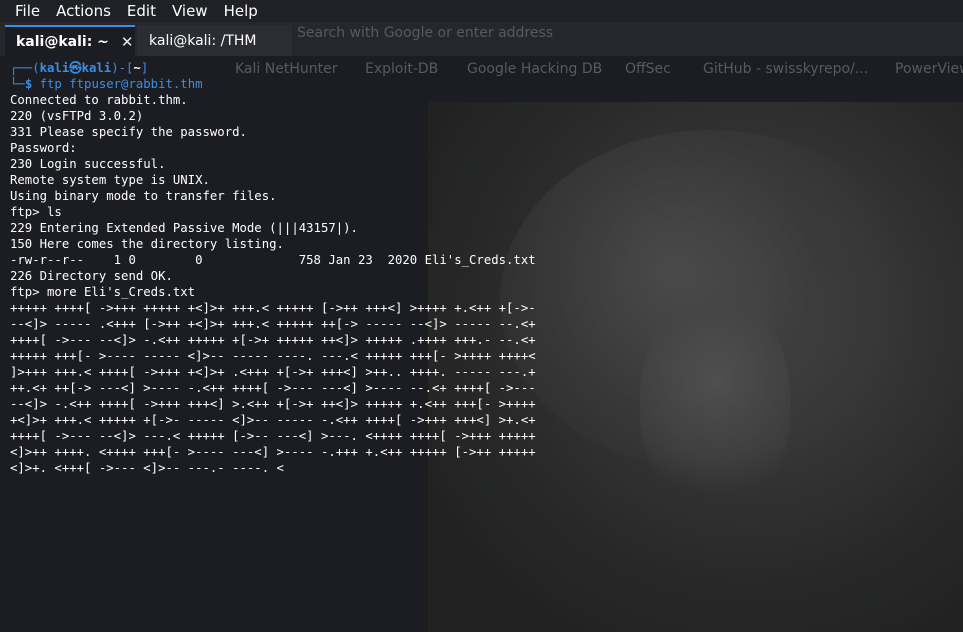 The height and width of the screenshot is (632, 963). I want to click on output-line: 226 Directory send OK., so click(91, 276).